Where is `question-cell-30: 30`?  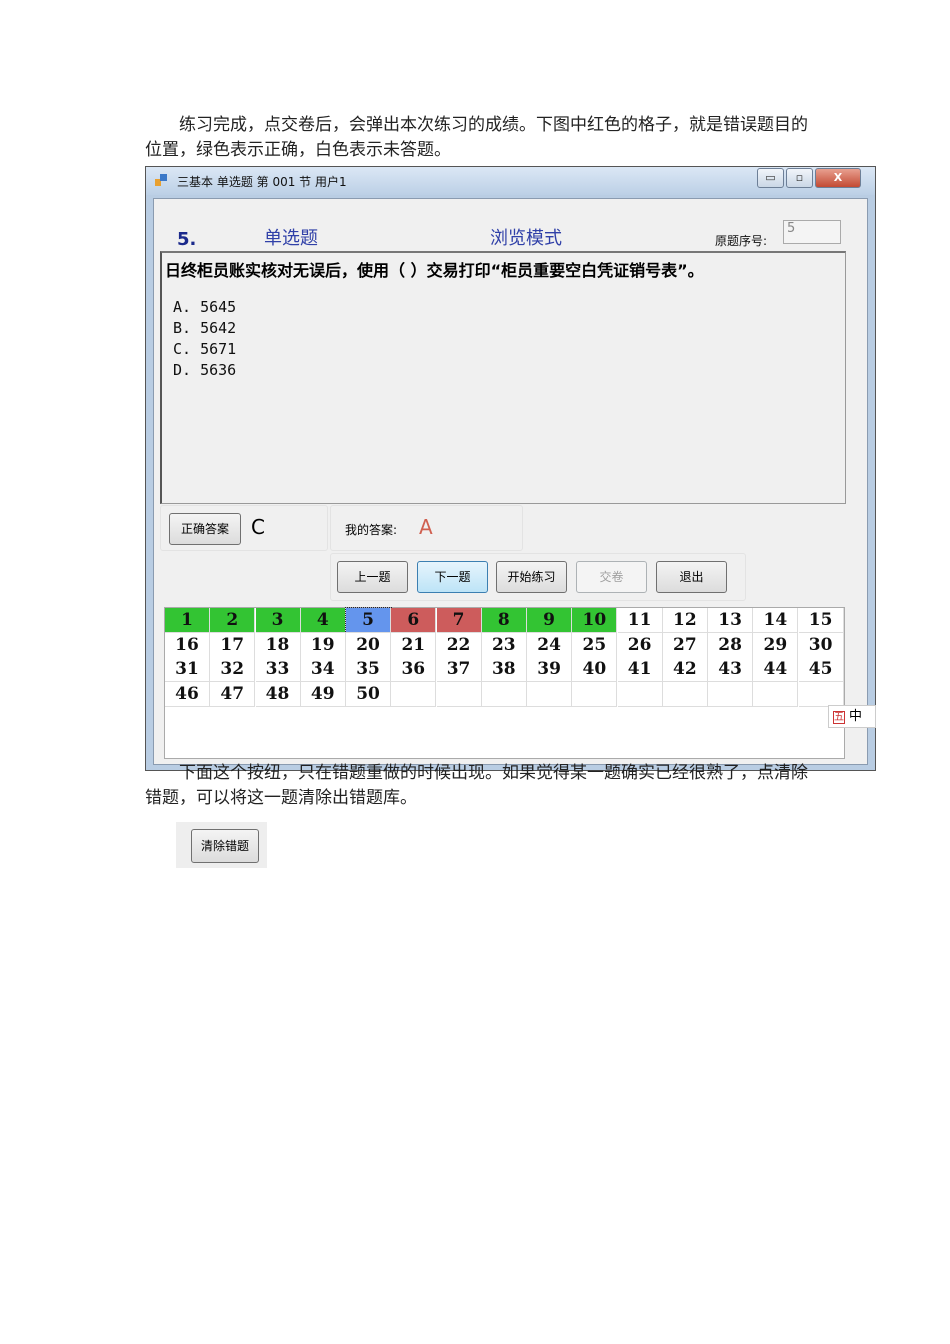 question-cell-30: 30 is located at coordinates (821, 645).